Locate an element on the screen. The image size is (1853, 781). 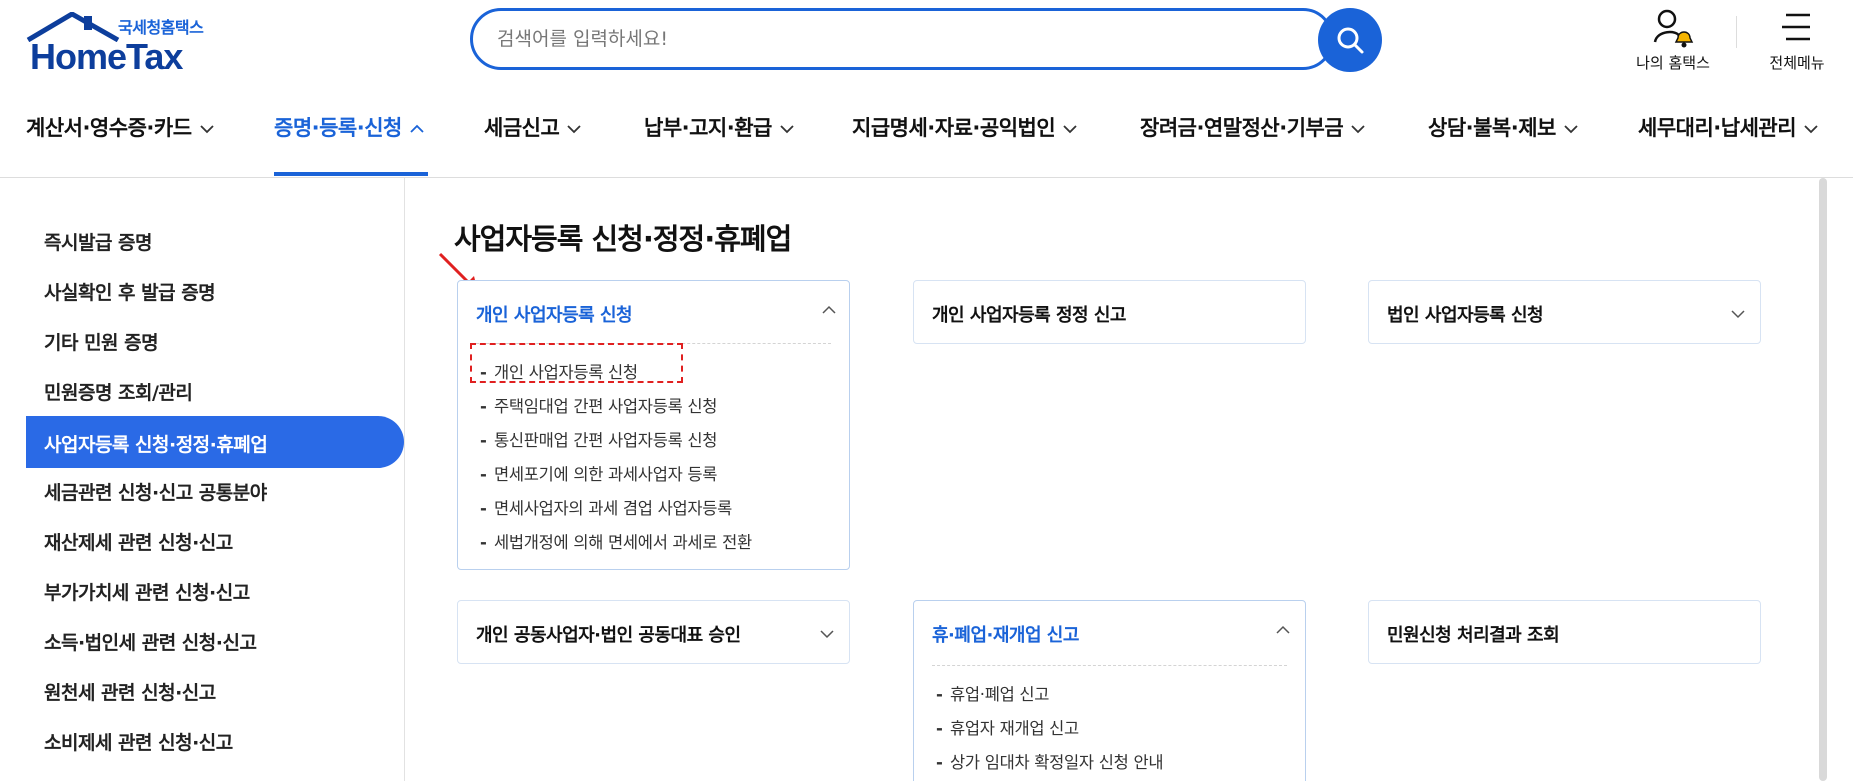
header-divider is located at coordinates (1736, 32).